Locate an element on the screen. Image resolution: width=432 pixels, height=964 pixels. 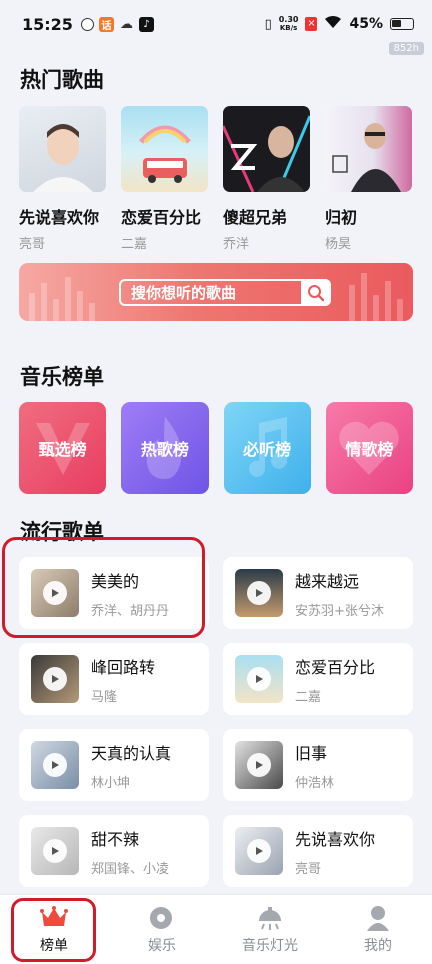
playlist-title: 恋爱百分比 is located at coordinates (335, 667).